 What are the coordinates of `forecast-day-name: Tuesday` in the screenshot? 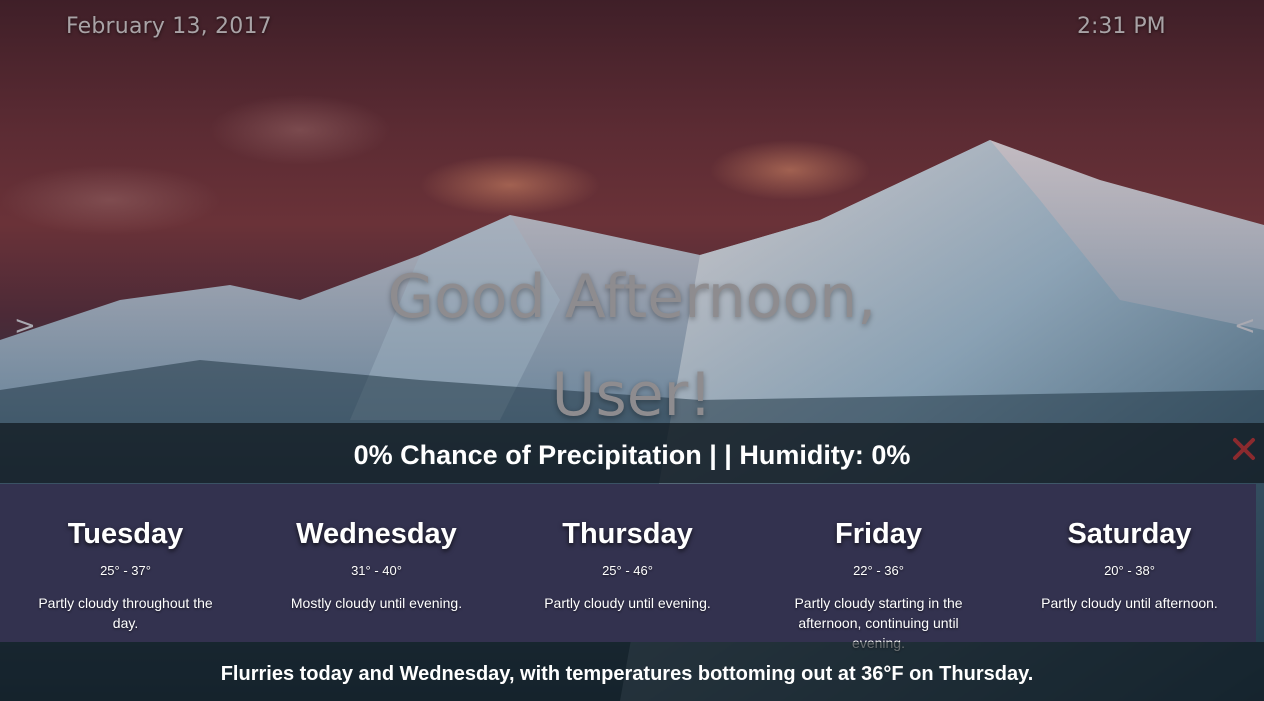 It's located at (125, 534).